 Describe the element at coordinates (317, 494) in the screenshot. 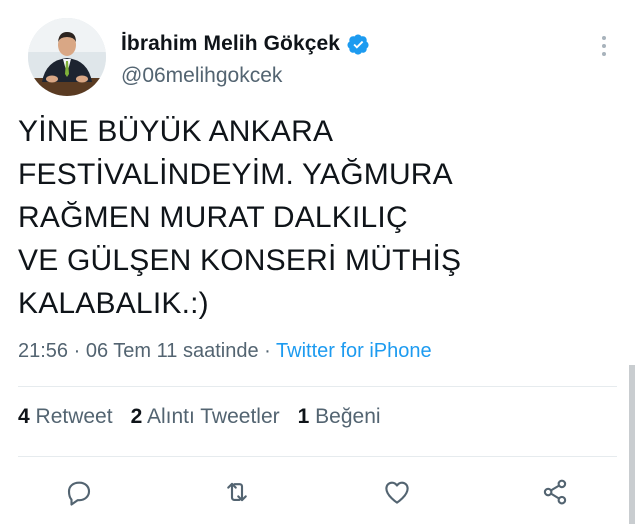

I see `tweet-actions` at that location.